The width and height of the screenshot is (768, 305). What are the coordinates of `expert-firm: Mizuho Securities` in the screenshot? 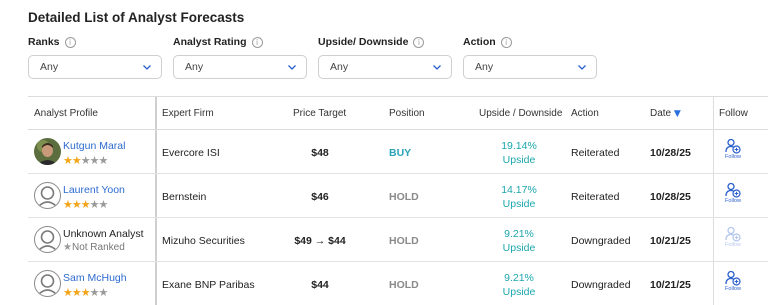 It's located at (203, 241).